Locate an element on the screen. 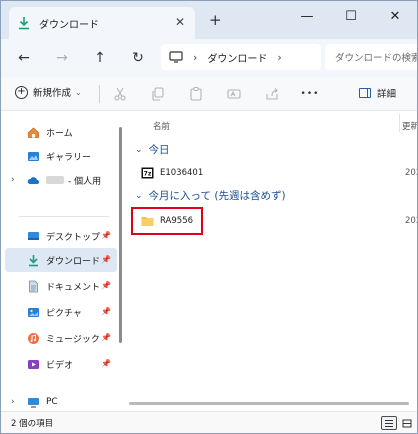  navigation-pane-scrollbar is located at coordinates (120, 235).